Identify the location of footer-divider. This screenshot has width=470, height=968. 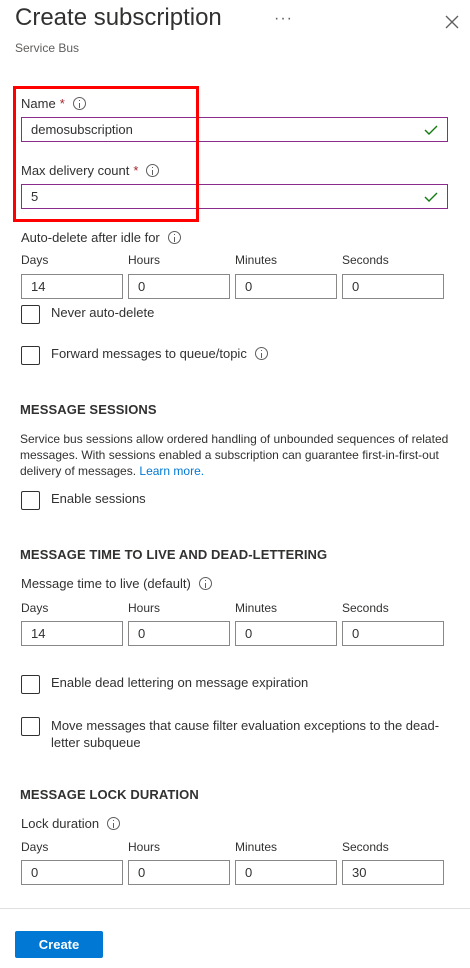
(235, 908).